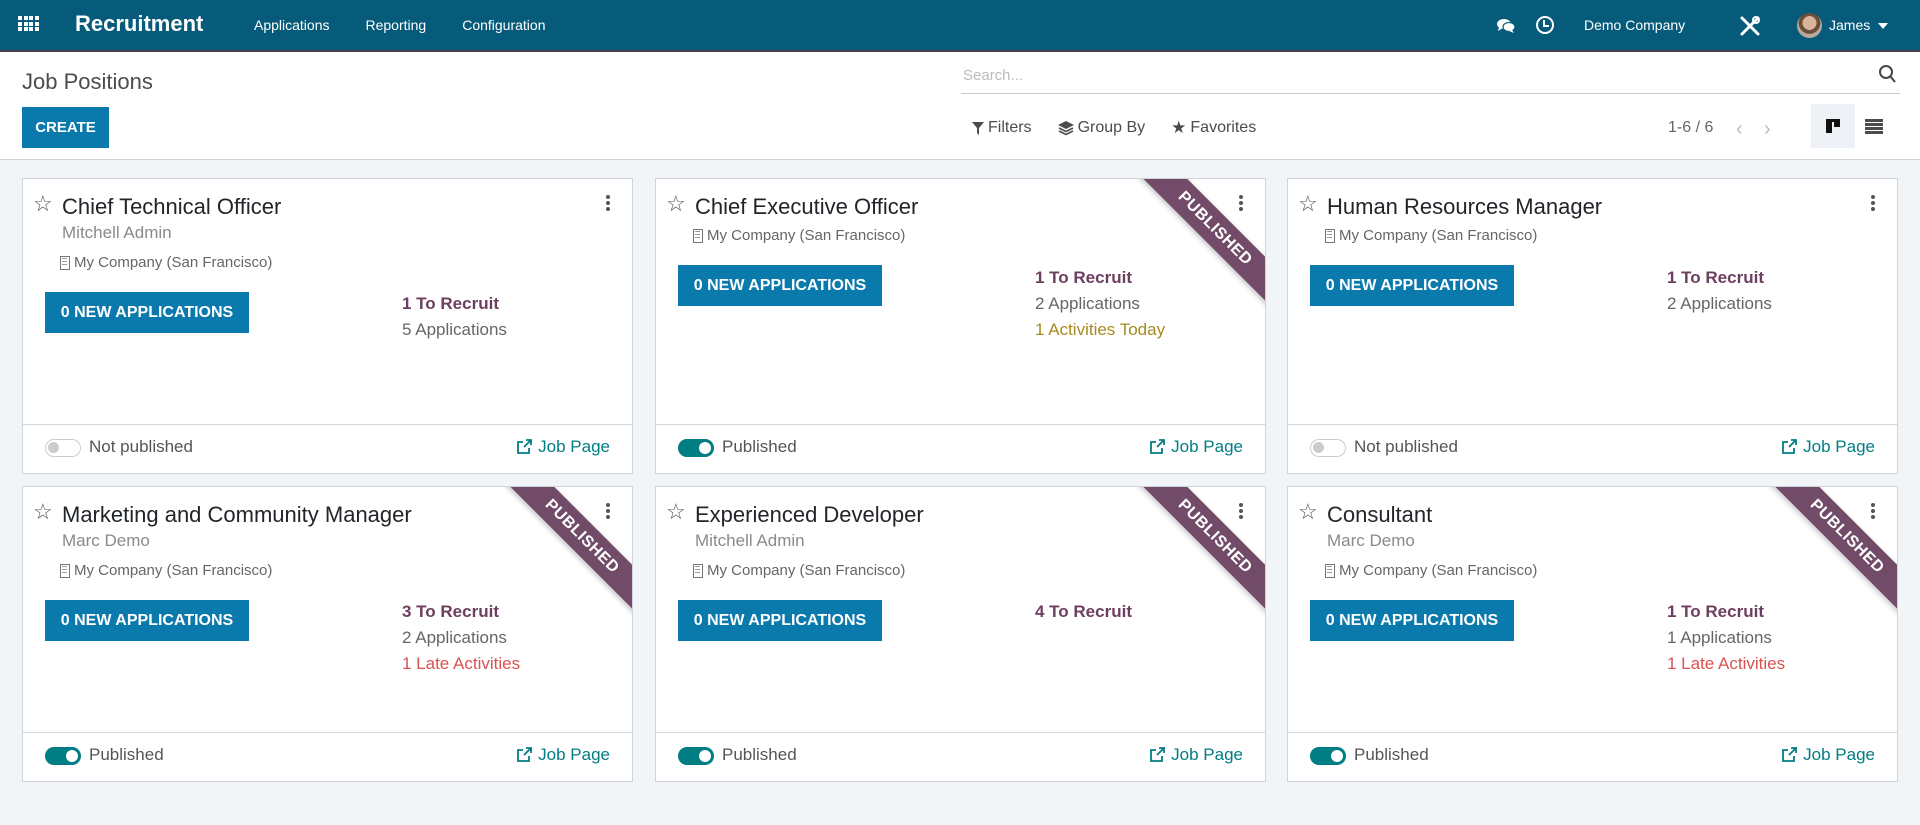  What do you see at coordinates (1874, 126) in the screenshot?
I see `list-view-button` at bounding box center [1874, 126].